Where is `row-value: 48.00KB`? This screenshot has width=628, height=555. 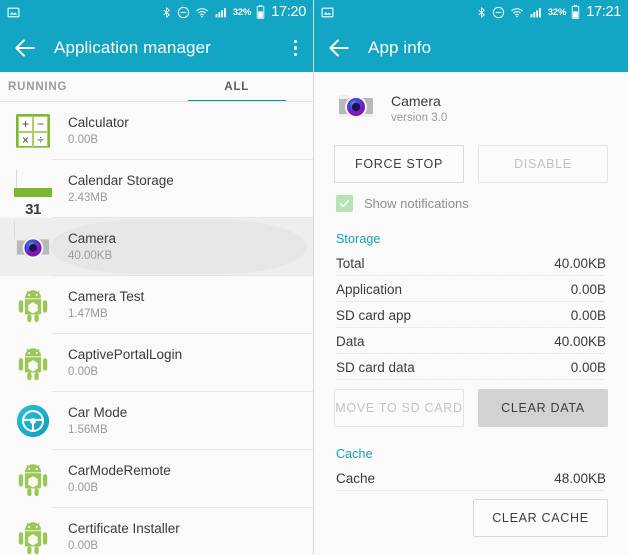 row-value: 48.00KB is located at coordinates (580, 478).